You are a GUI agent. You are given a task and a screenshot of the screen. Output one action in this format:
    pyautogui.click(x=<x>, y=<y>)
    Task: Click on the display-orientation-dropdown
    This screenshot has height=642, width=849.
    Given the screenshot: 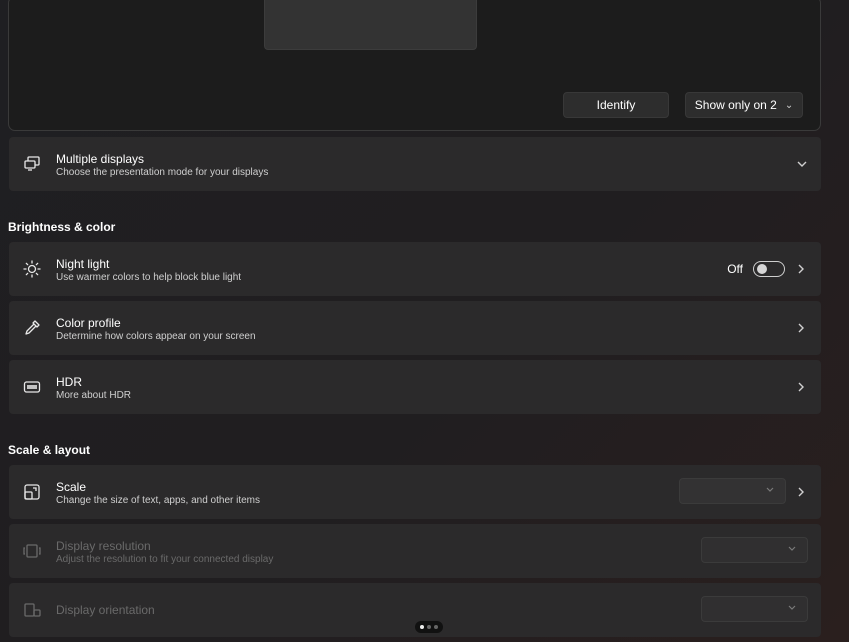 What is the action you would take?
    pyautogui.click(x=754, y=609)
    